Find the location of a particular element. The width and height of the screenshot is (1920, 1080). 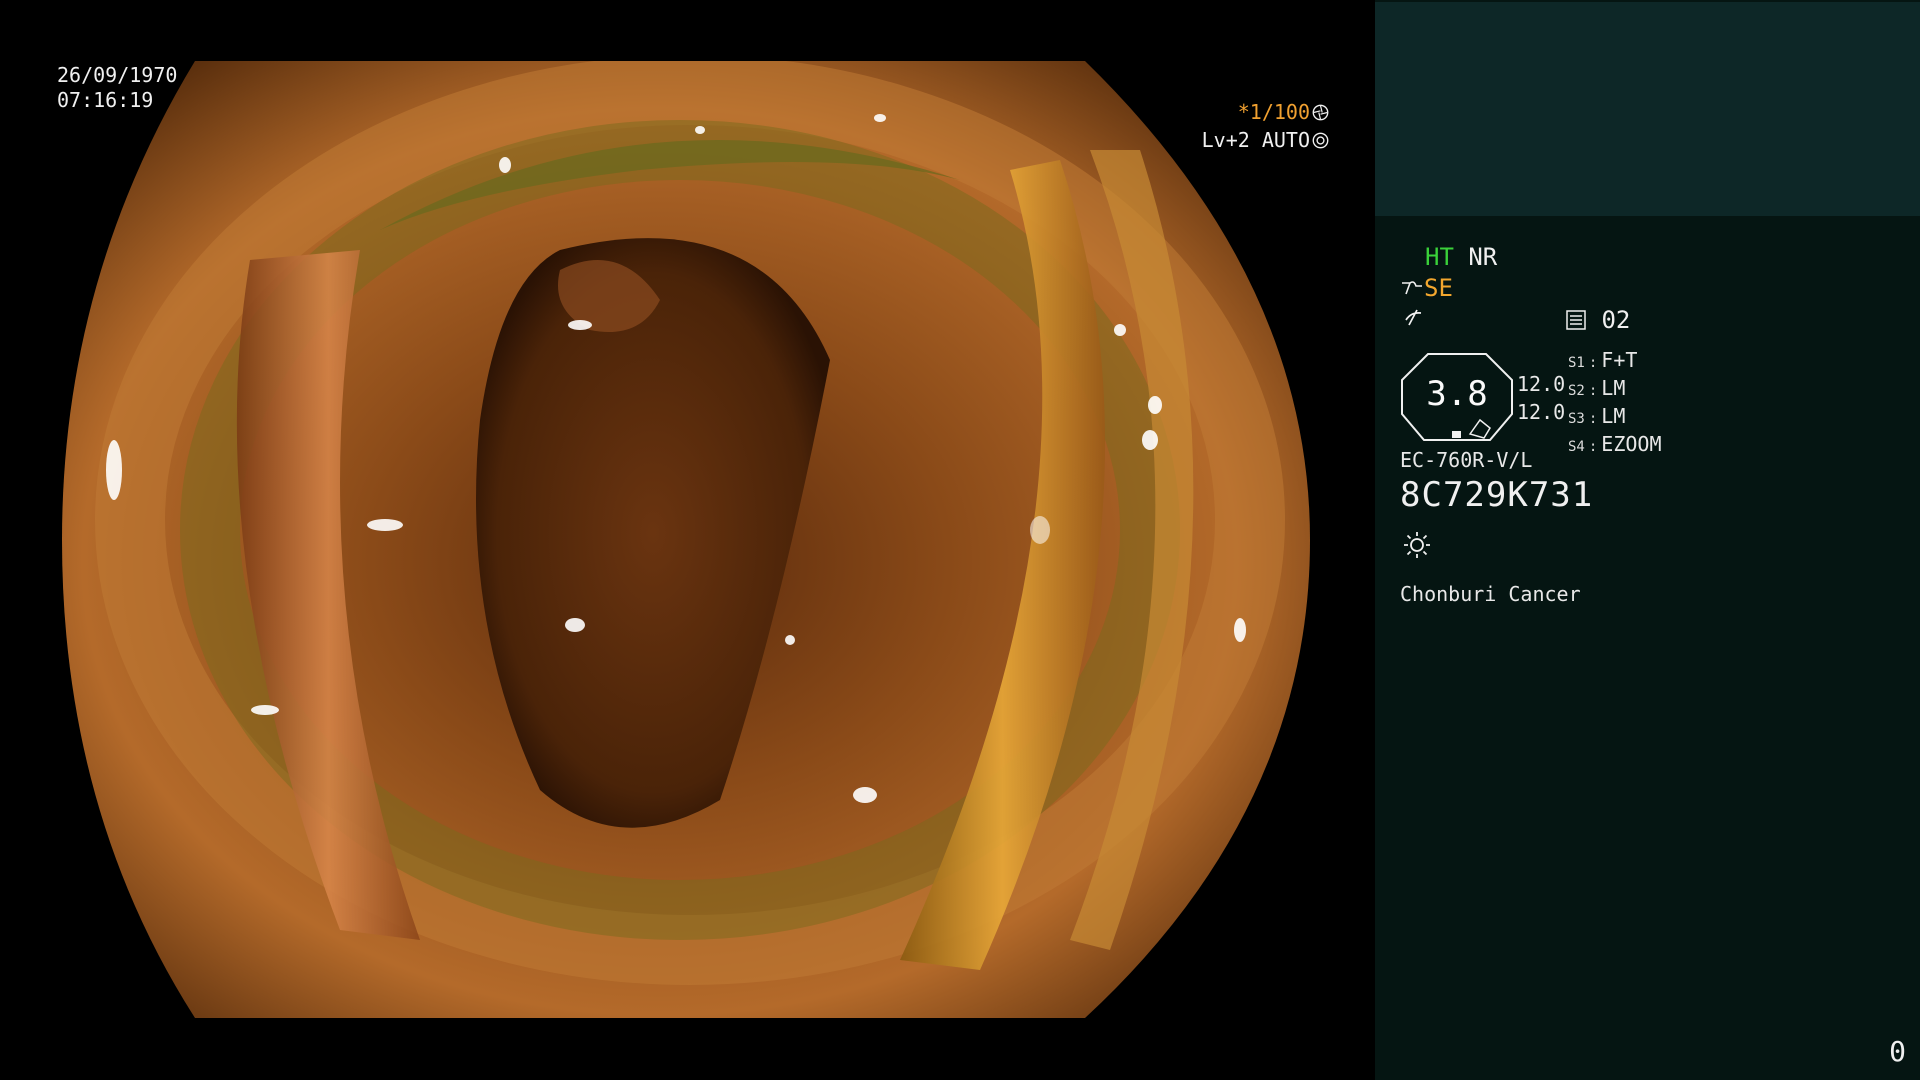

switch-row: S3: LM is located at coordinates (1597, 416).